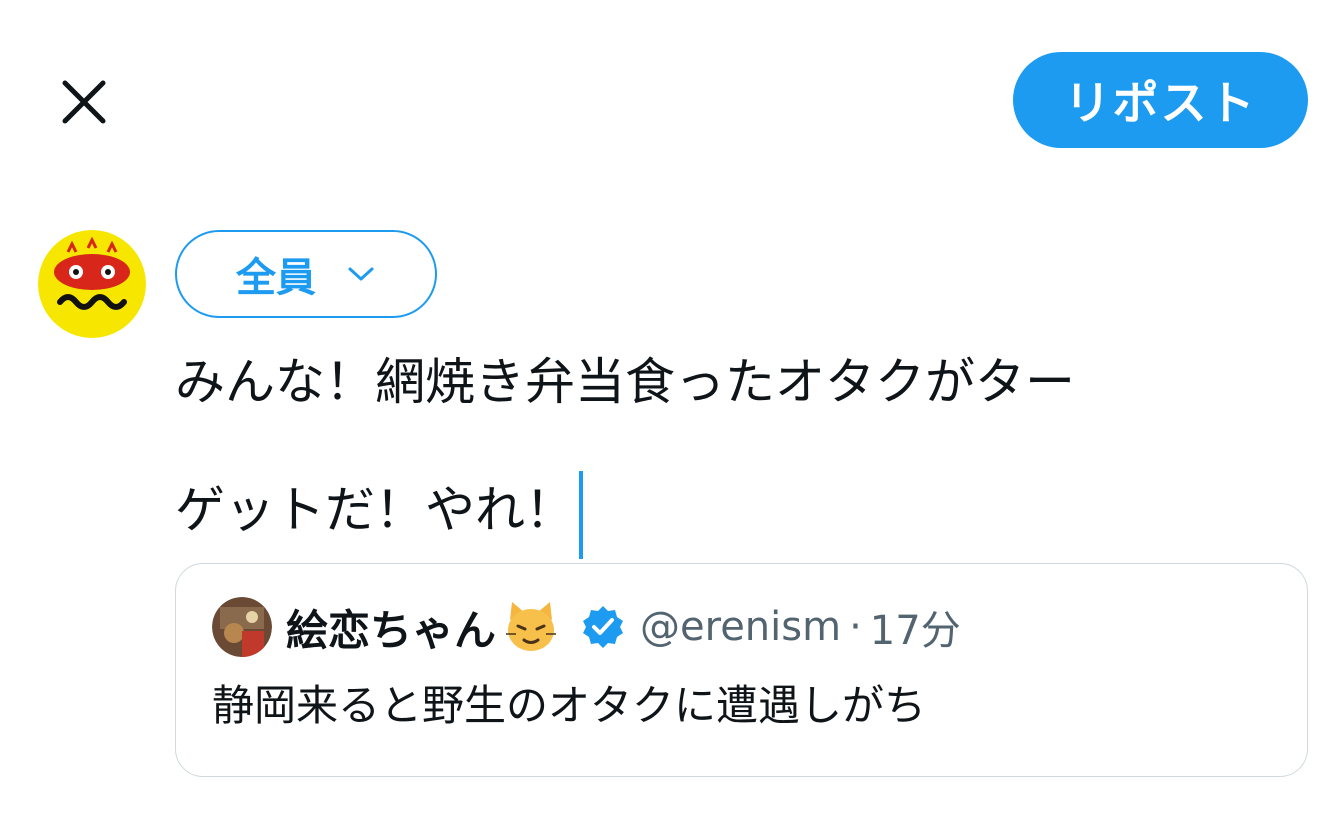  I want to click on user-avatar-logo, so click(92, 284).